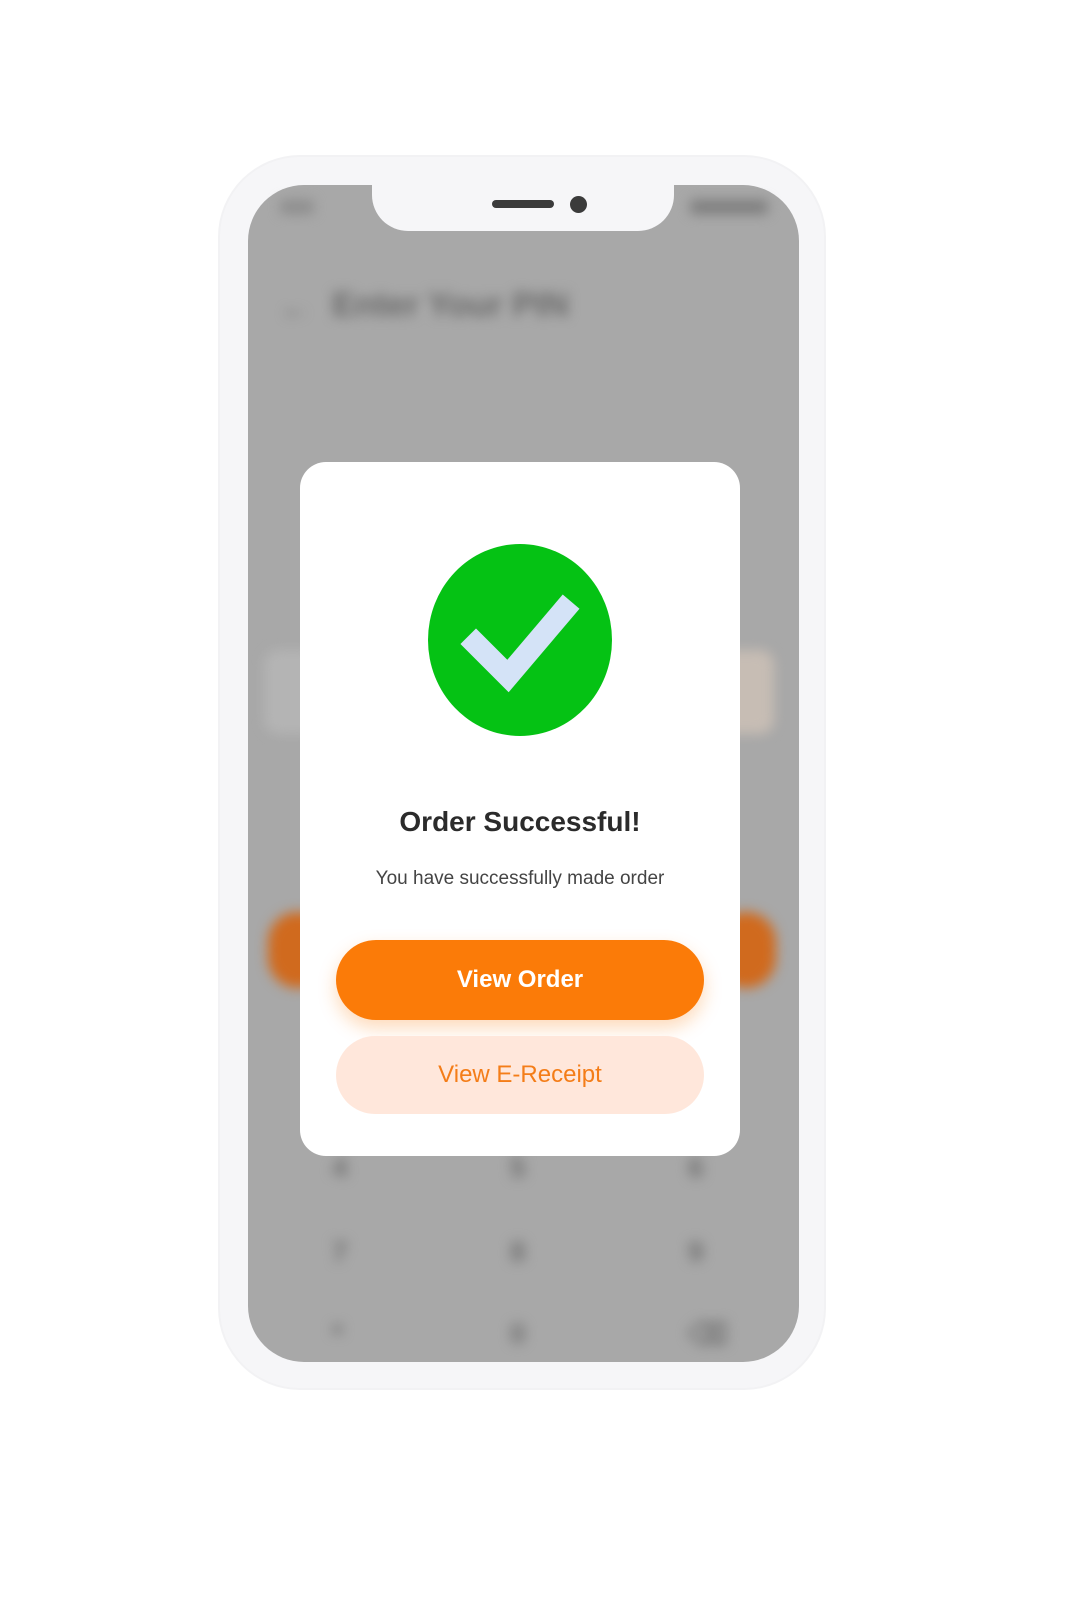  Describe the element at coordinates (520, 821) in the screenshot. I see `modal-title: Order Successful!` at that location.